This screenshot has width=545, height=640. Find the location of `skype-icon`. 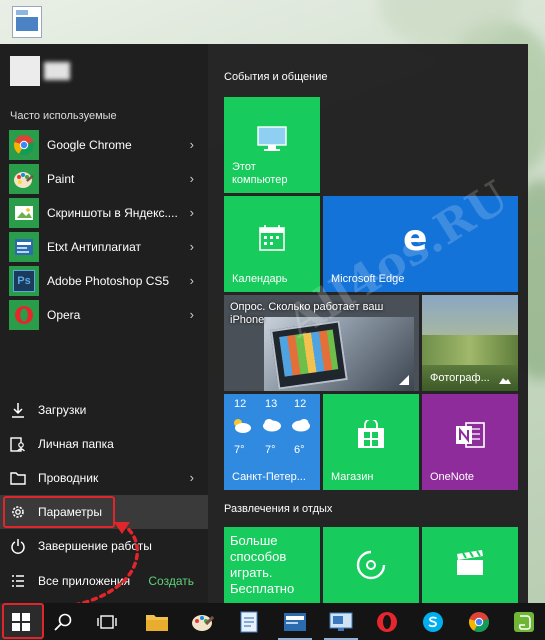

skype-icon is located at coordinates (433, 621).